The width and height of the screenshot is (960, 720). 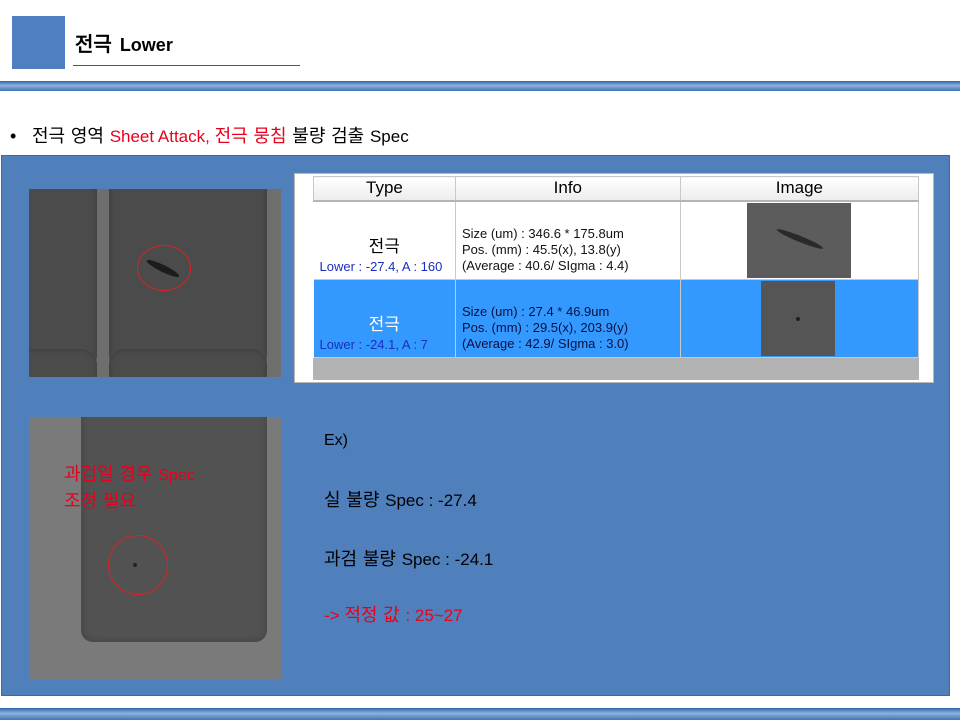 I want to click on defect-image-top, so click(x=155, y=283).